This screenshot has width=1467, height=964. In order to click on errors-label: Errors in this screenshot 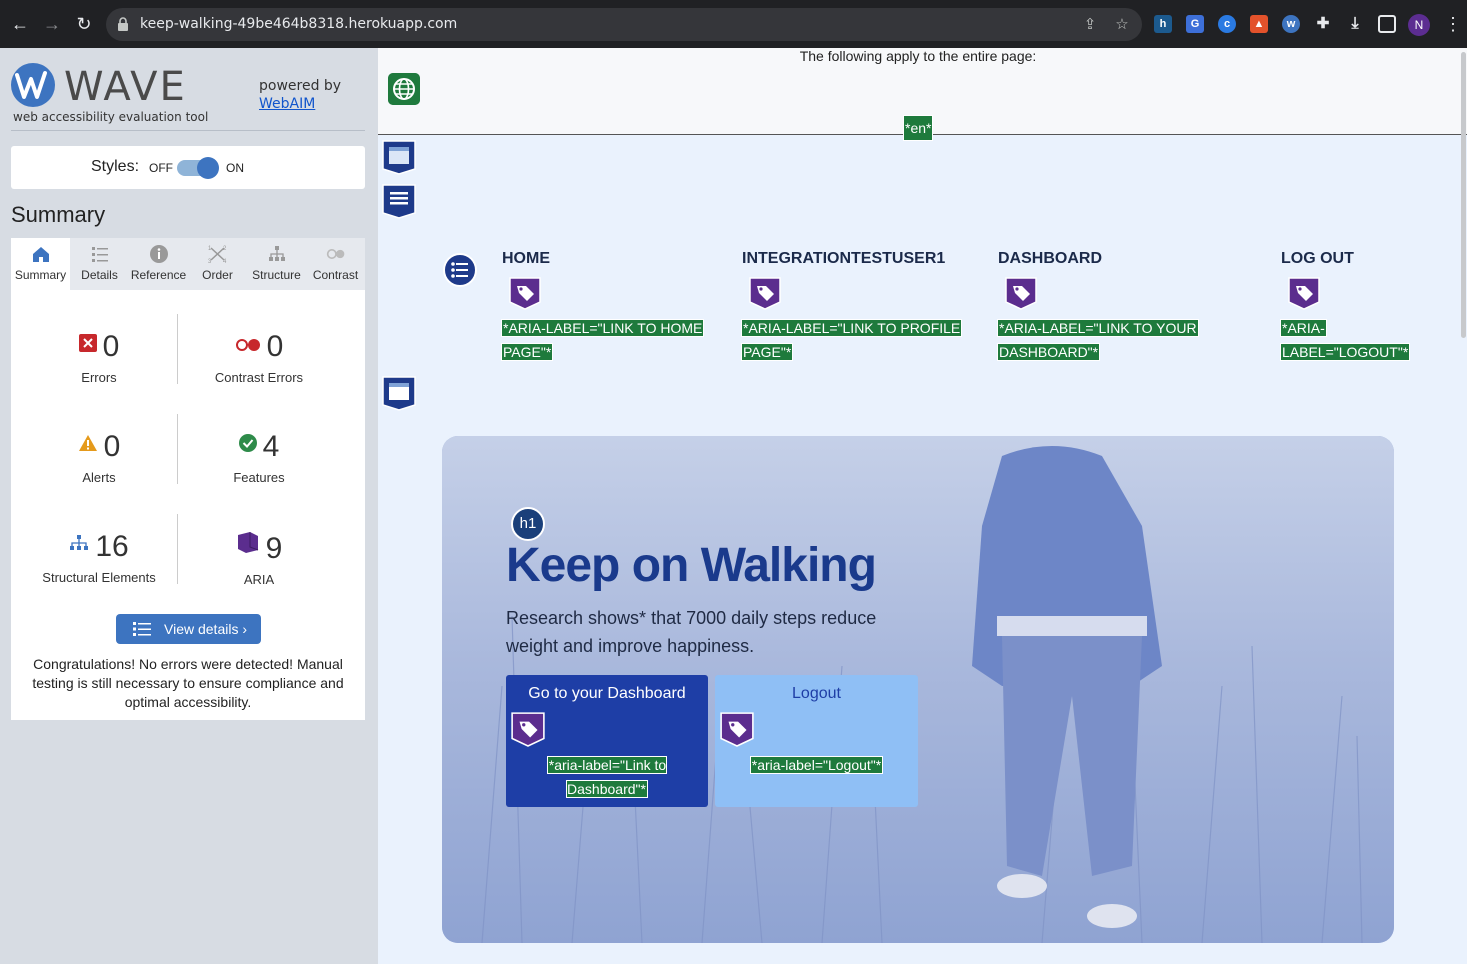, I will do `click(99, 377)`.